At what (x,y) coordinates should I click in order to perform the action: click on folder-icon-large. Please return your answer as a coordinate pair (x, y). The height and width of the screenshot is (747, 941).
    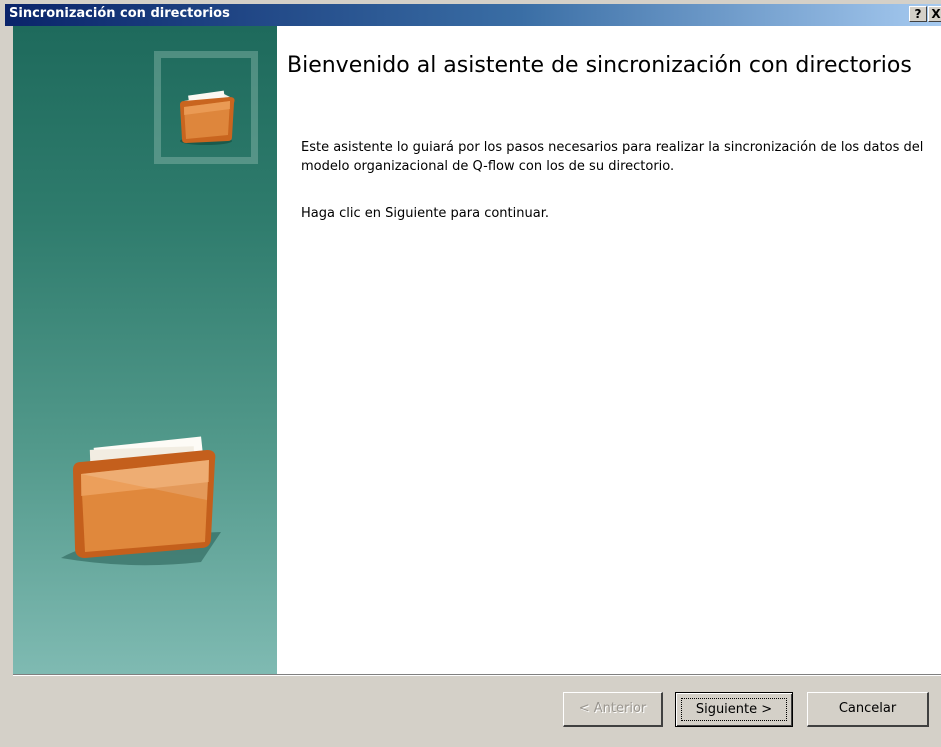
    Looking at the image, I should click on (141, 501).